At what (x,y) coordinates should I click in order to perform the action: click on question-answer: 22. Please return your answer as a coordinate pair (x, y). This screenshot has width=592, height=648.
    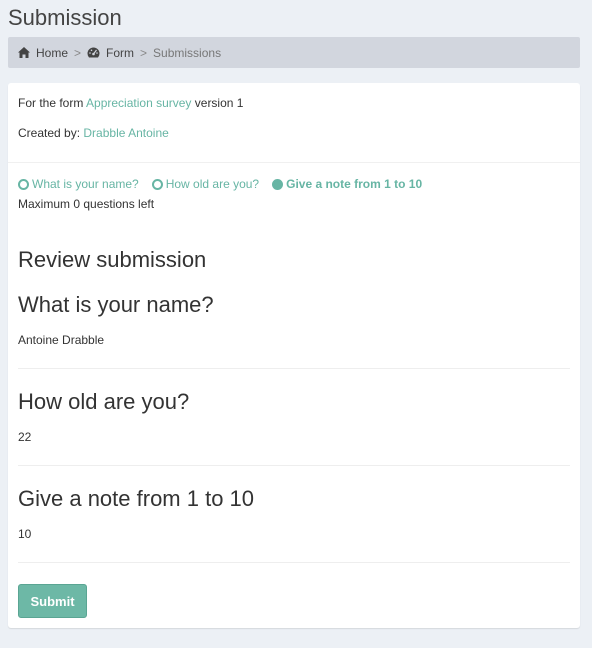
    Looking at the image, I should click on (25, 437).